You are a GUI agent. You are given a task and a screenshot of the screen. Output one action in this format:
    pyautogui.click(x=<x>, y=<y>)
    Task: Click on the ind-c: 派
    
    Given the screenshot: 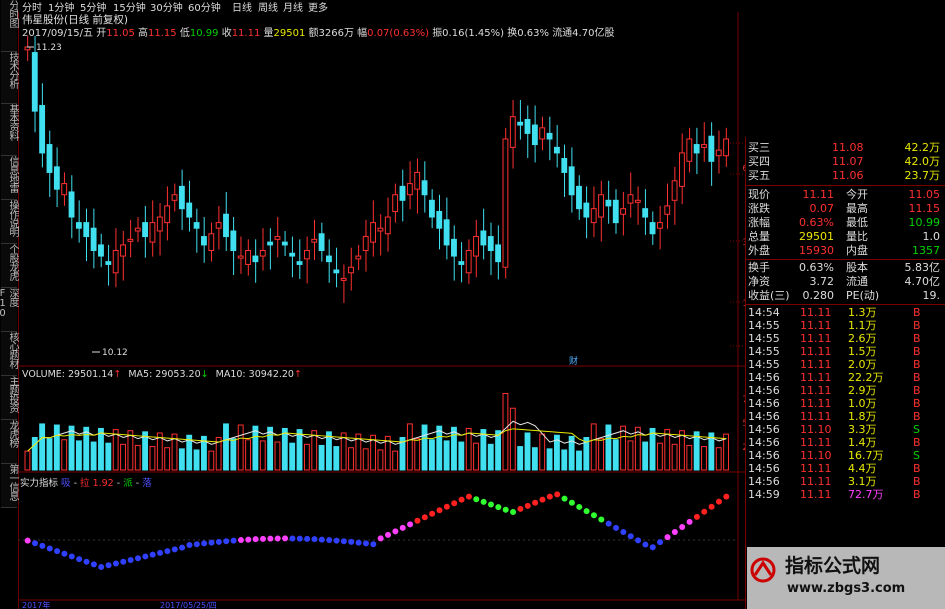 What is the action you would take?
    pyautogui.click(x=128, y=483)
    